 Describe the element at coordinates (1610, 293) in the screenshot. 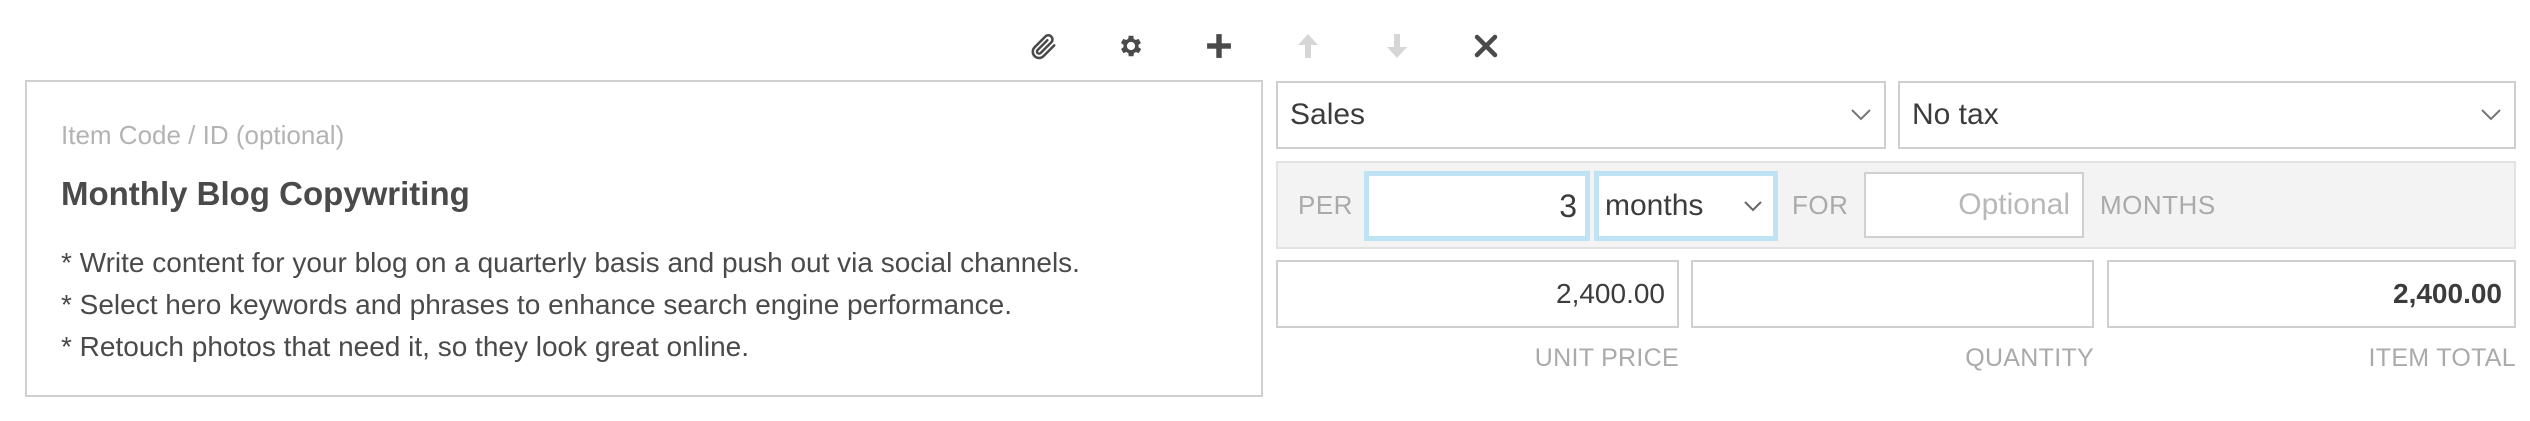

I see `unit-price-value: 2,400.00` at that location.